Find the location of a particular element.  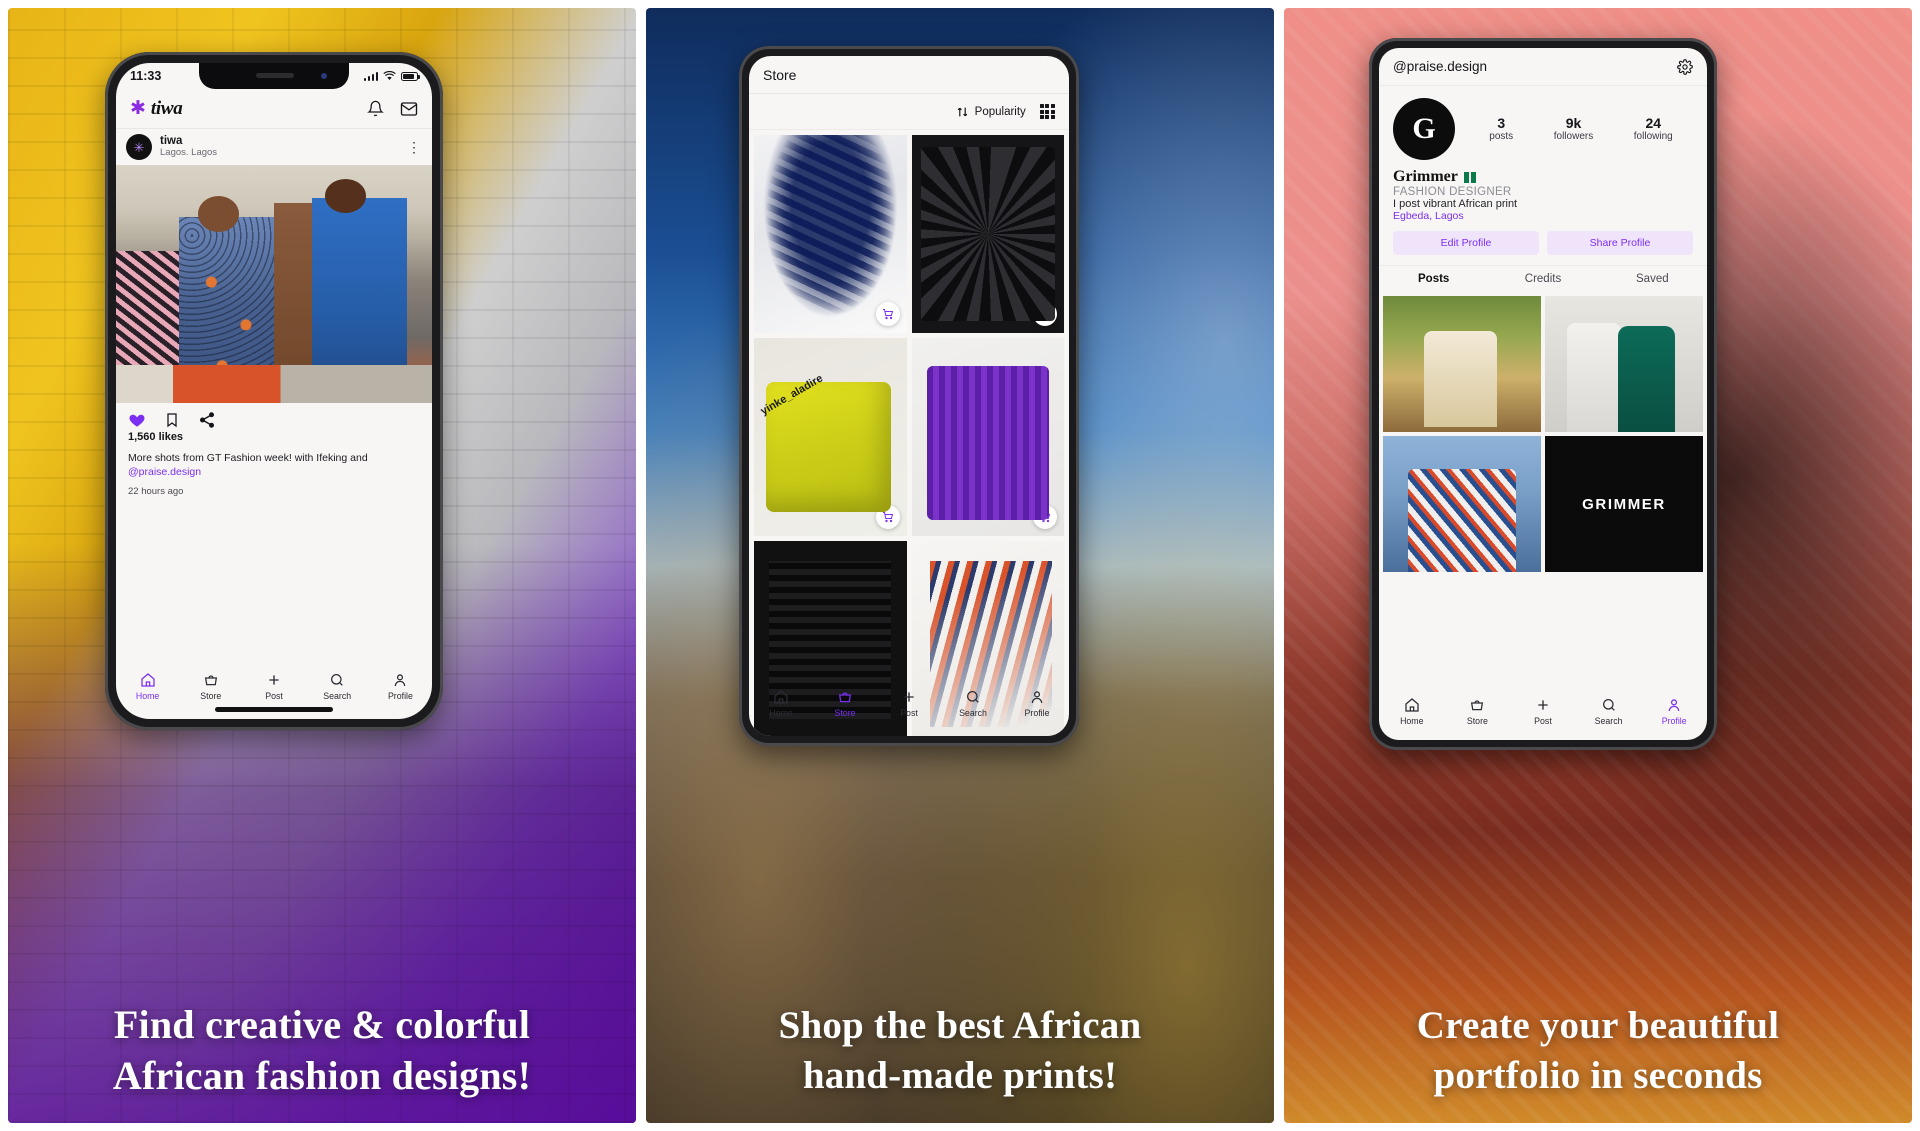

tab-credits: Credits is located at coordinates (1542, 279).